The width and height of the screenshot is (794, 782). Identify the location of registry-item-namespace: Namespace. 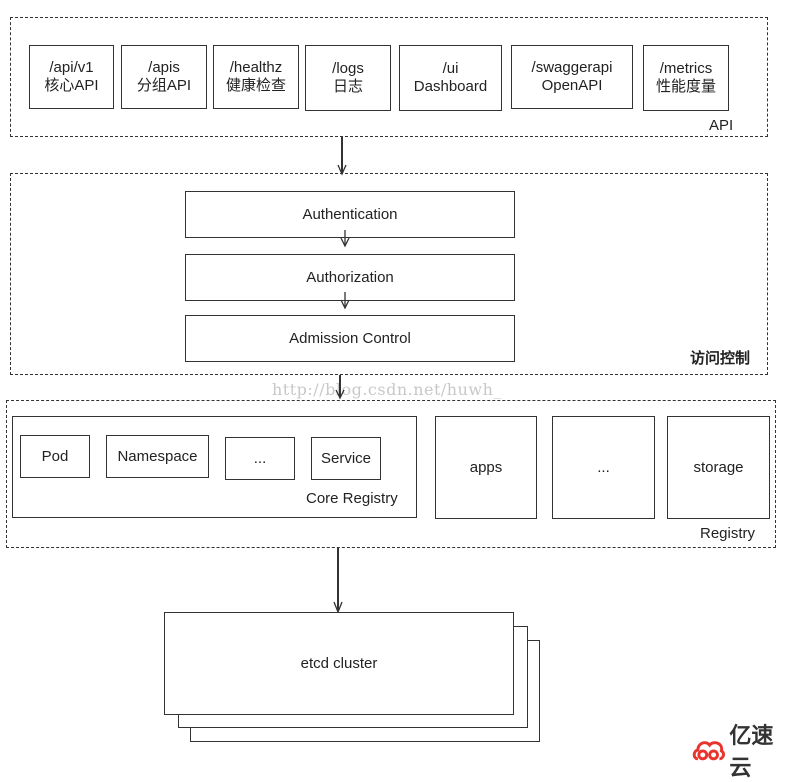
(157, 456).